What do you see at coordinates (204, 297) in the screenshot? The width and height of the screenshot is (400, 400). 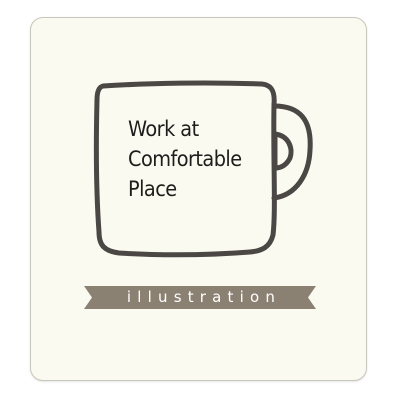 I see `ribbon-label: illustration` at bounding box center [204, 297].